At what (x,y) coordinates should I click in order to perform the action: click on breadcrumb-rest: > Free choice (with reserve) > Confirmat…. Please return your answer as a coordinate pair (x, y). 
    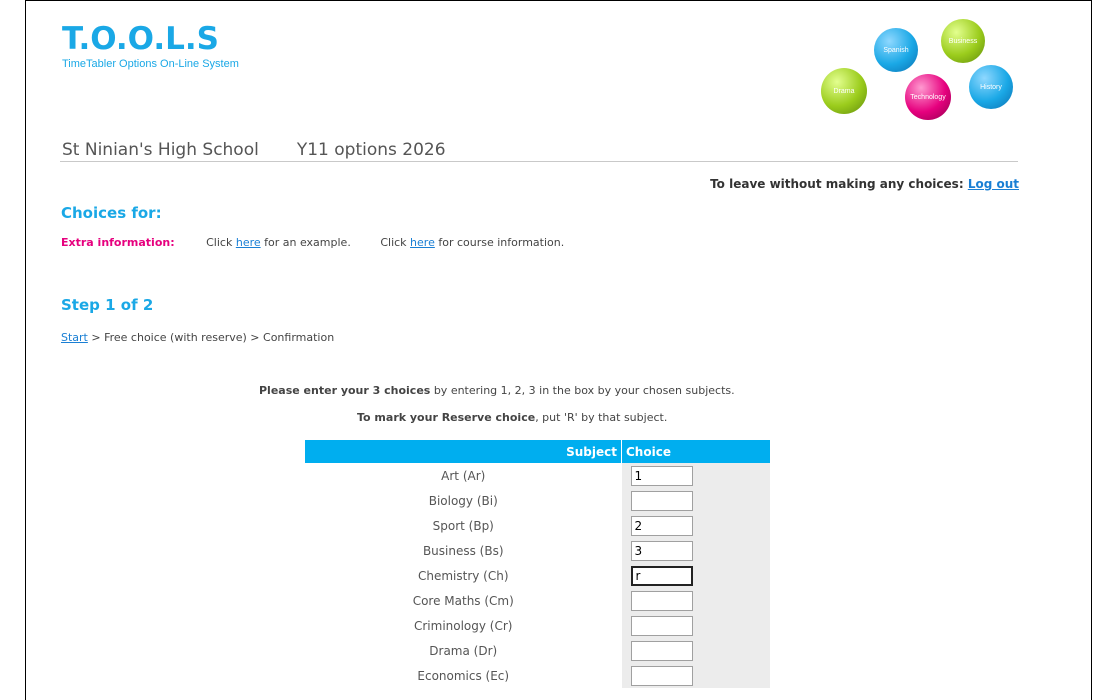
    Looking at the image, I should click on (213, 337).